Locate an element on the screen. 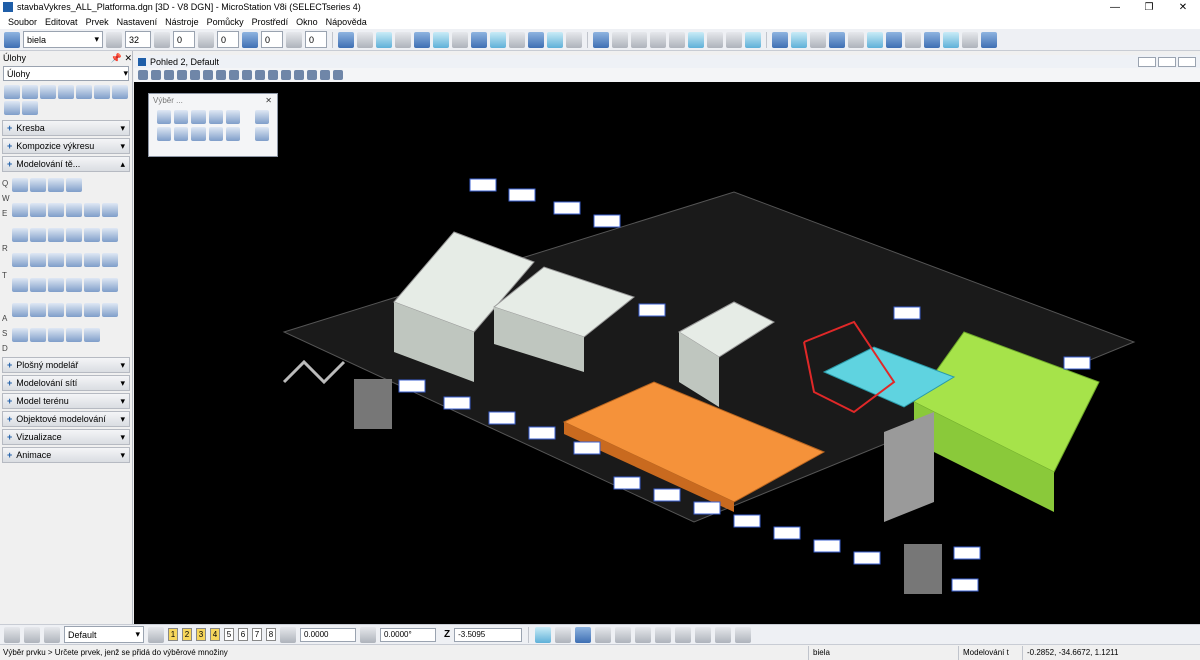 This screenshot has height=660, width=1200. select-none-icon is located at coordinates (261, 117).